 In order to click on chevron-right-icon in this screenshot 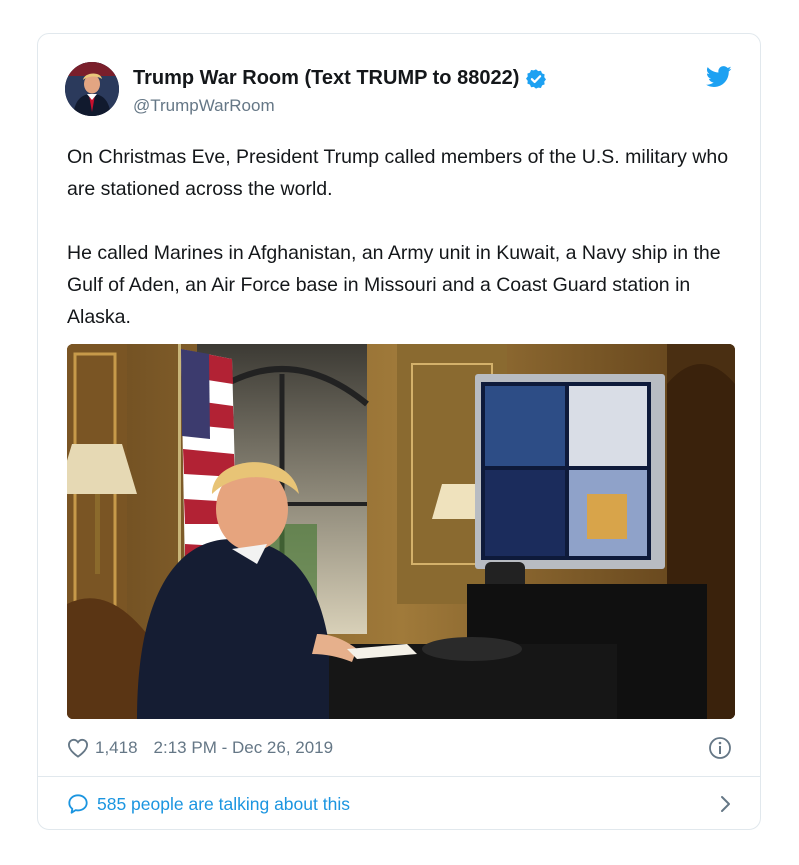, I will do `click(725, 804)`.